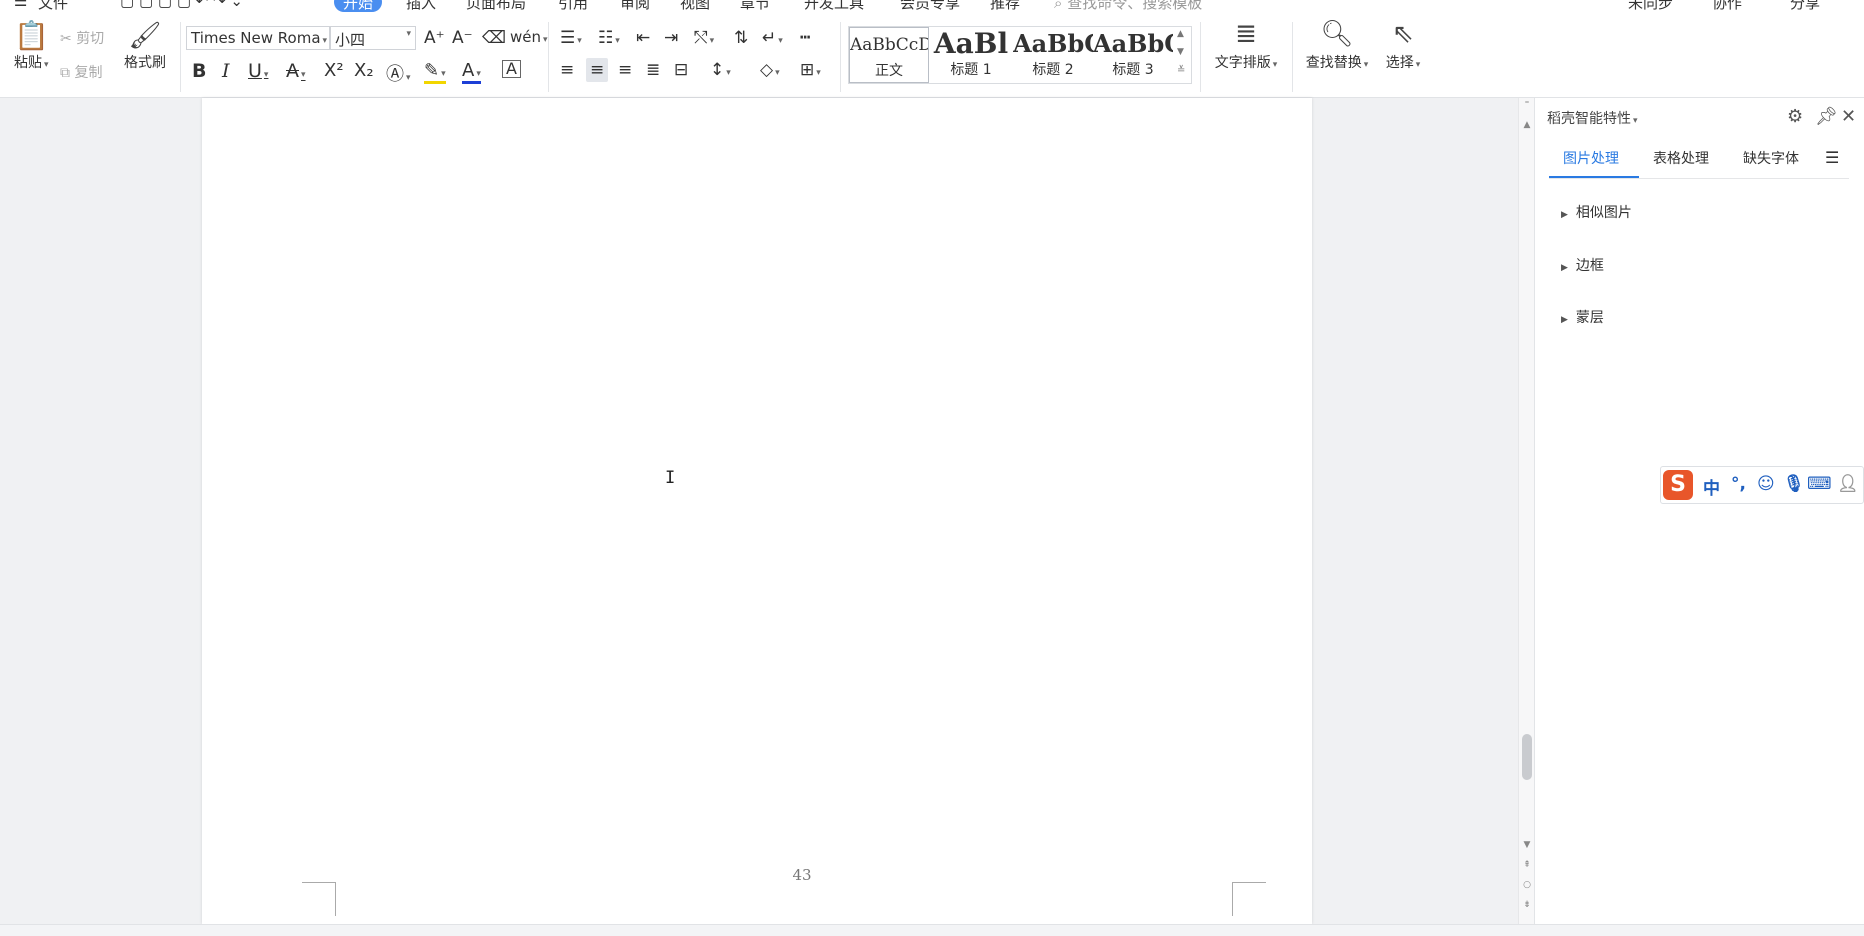 The image size is (1864, 936). What do you see at coordinates (511, 69) in the screenshot?
I see `character-border-icon: A` at bounding box center [511, 69].